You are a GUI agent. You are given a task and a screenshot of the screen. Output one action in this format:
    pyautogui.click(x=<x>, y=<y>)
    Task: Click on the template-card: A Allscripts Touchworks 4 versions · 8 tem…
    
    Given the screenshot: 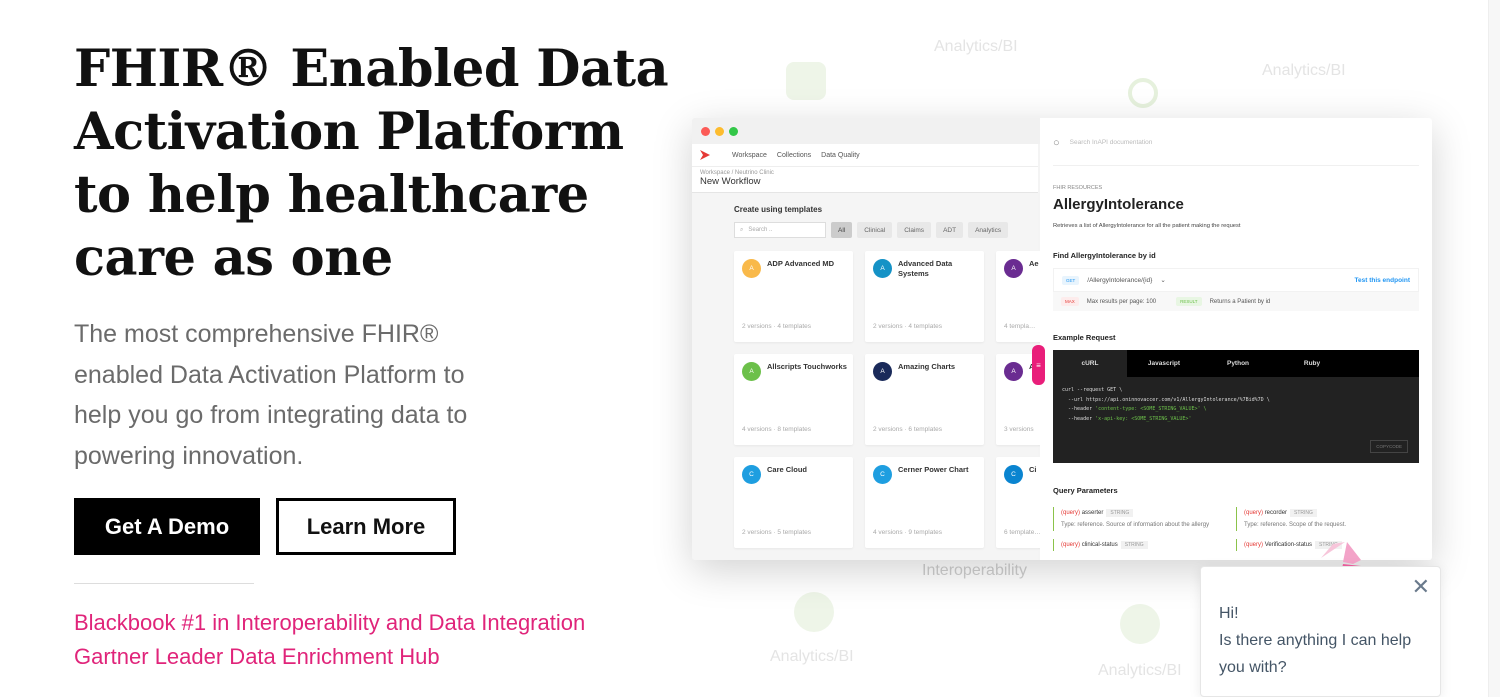 What is the action you would take?
    pyautogui.click(x=793, y=399)
    